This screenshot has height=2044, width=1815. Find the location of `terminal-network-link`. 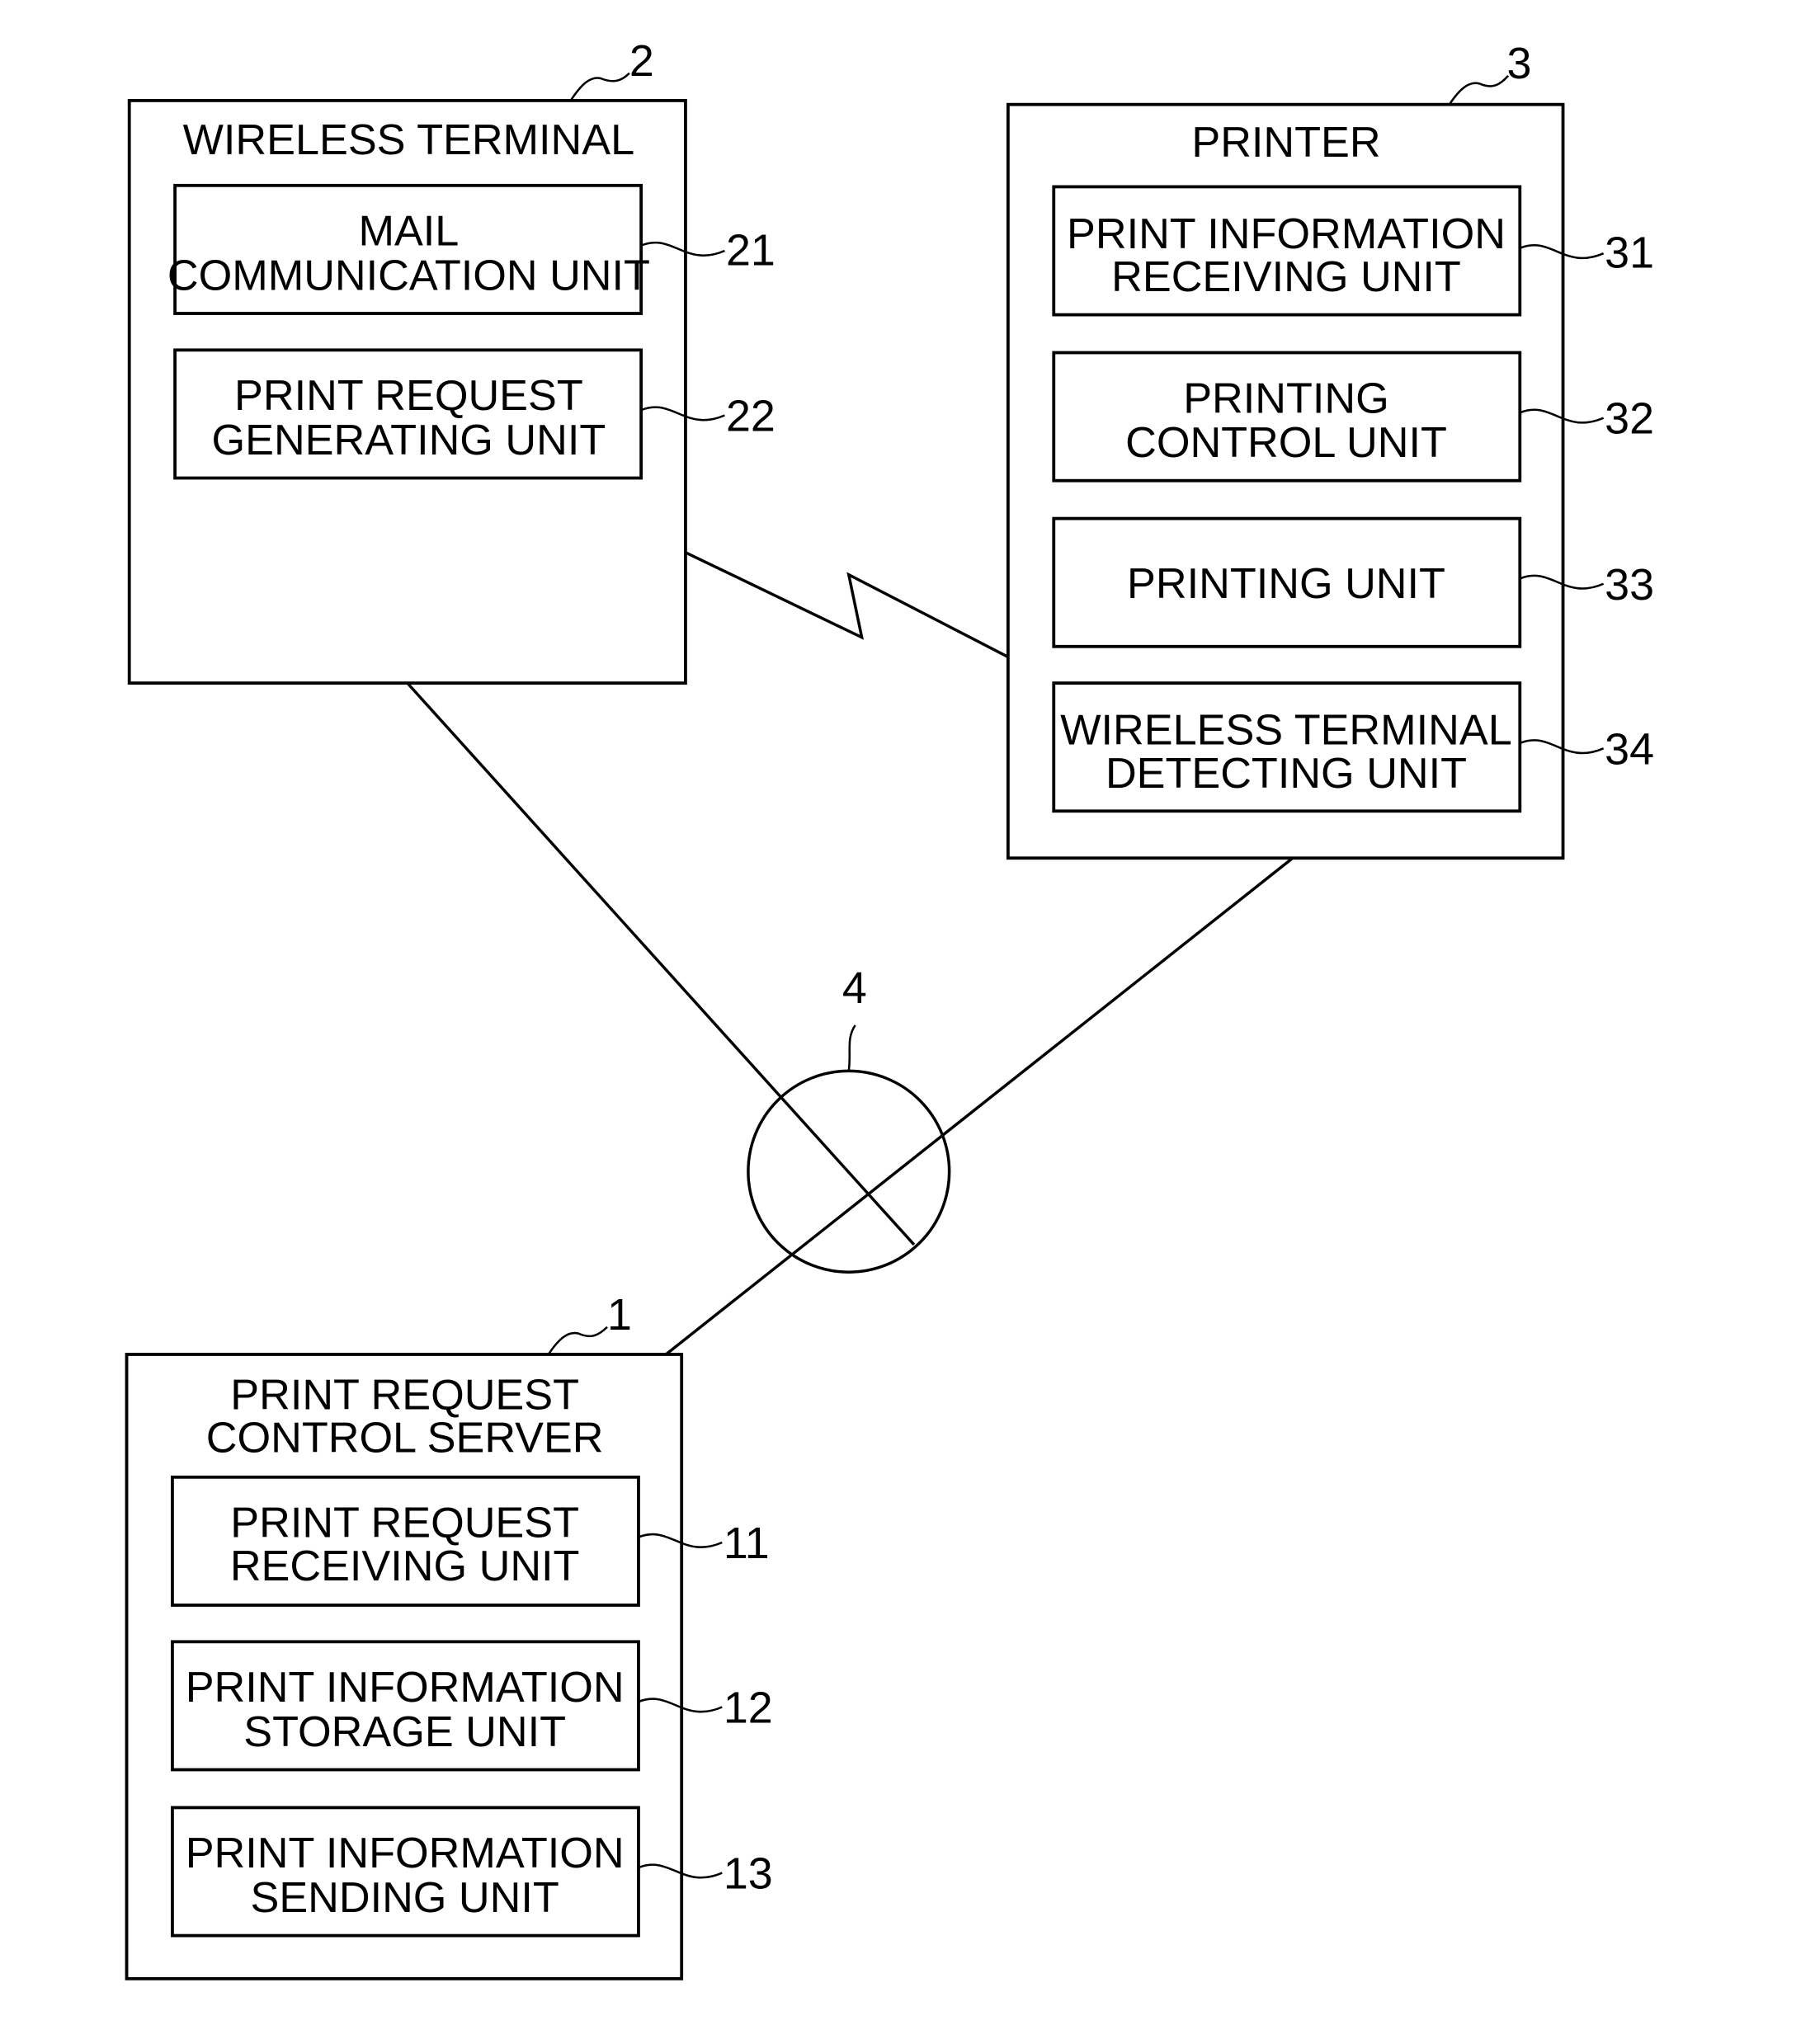

terminal-network-link is located at coordinates (661, 963).